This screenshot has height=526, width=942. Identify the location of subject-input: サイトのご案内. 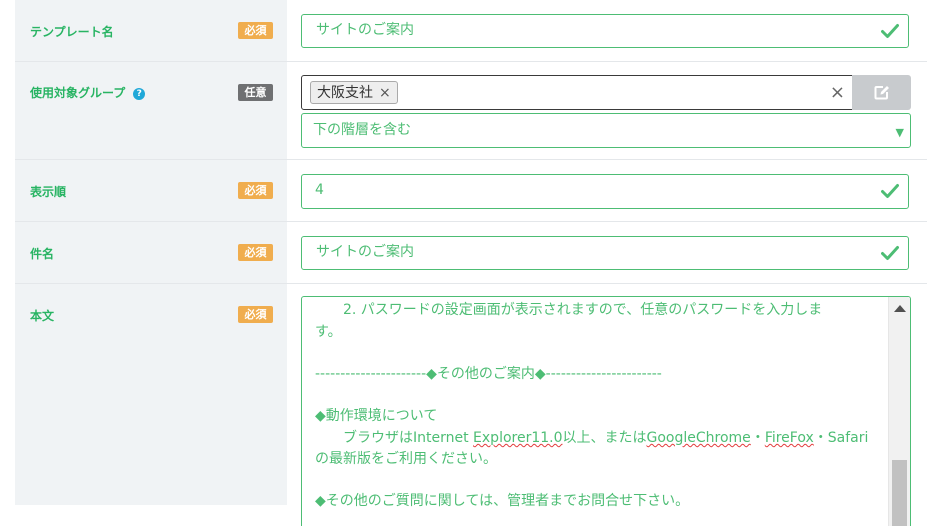
(605, 253).